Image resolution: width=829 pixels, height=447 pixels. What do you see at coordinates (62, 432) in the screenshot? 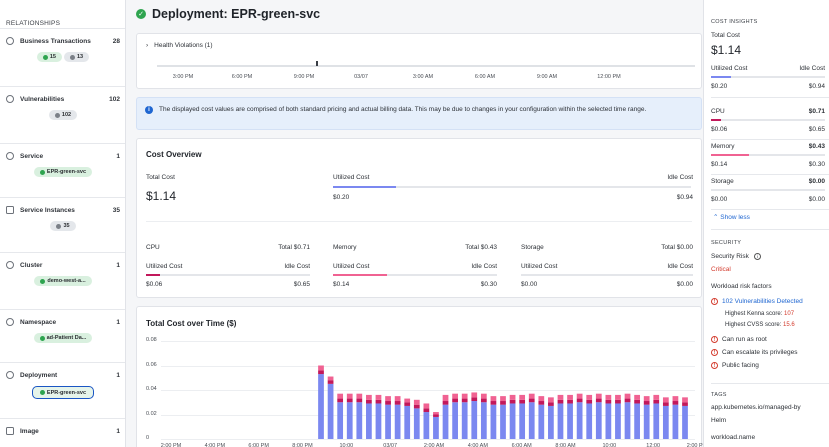
I see `relationship-row: Image 1` at bounding box center [62, 432].